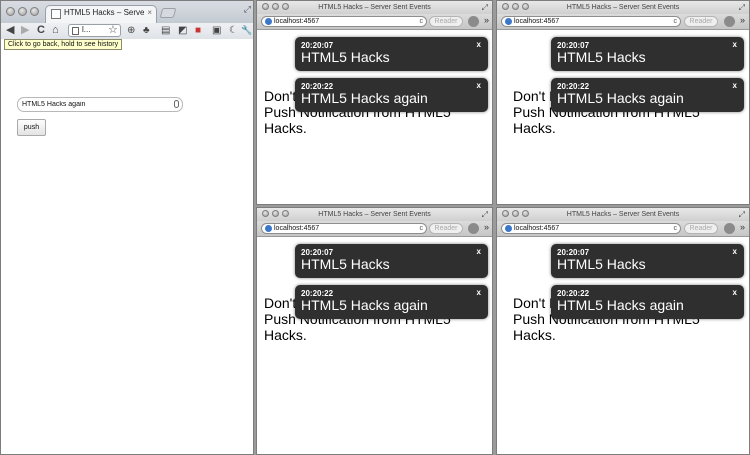 The width and height of the screenshot is (750, 455). Describe the element at coordinates (537, 228) in the screenshot. I see `url-text: localhost:4567` at that location.